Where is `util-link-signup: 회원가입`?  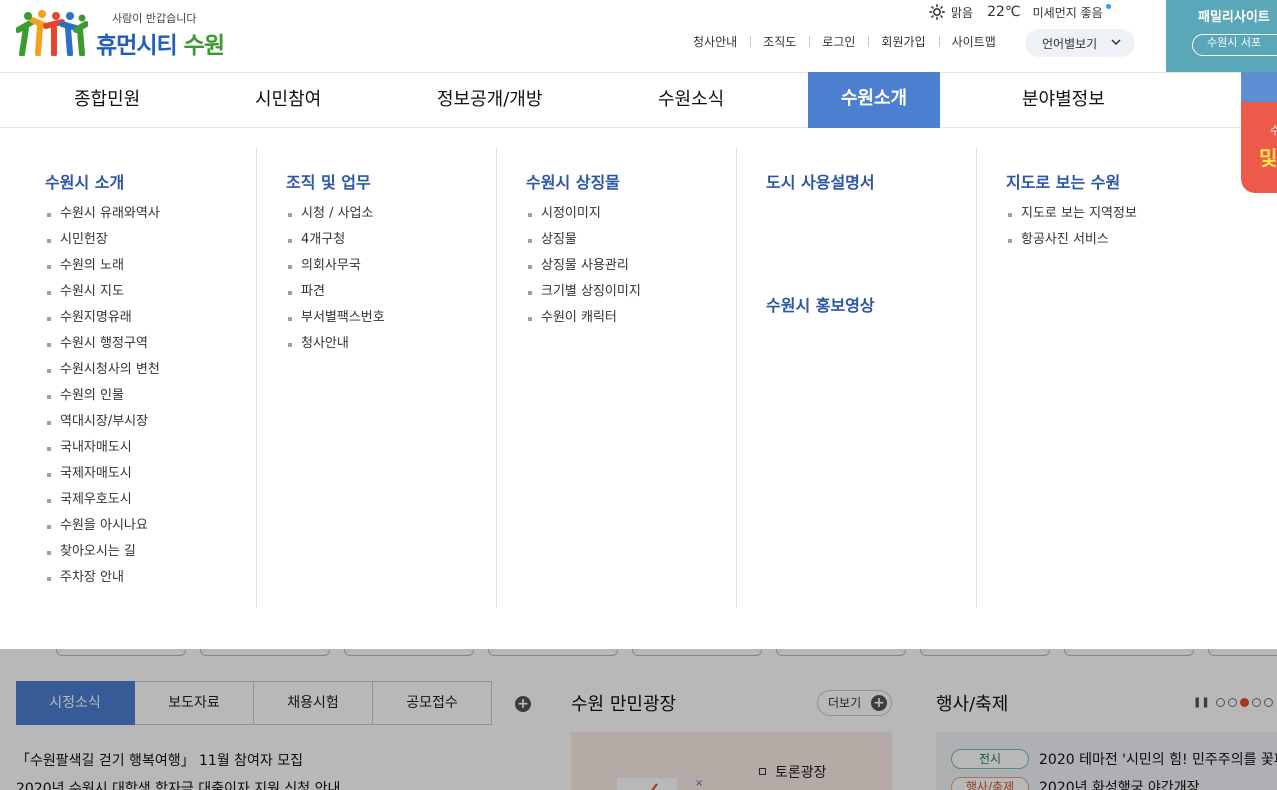
util-link-signup: 회원가입 is located at coordinates (903, 41).